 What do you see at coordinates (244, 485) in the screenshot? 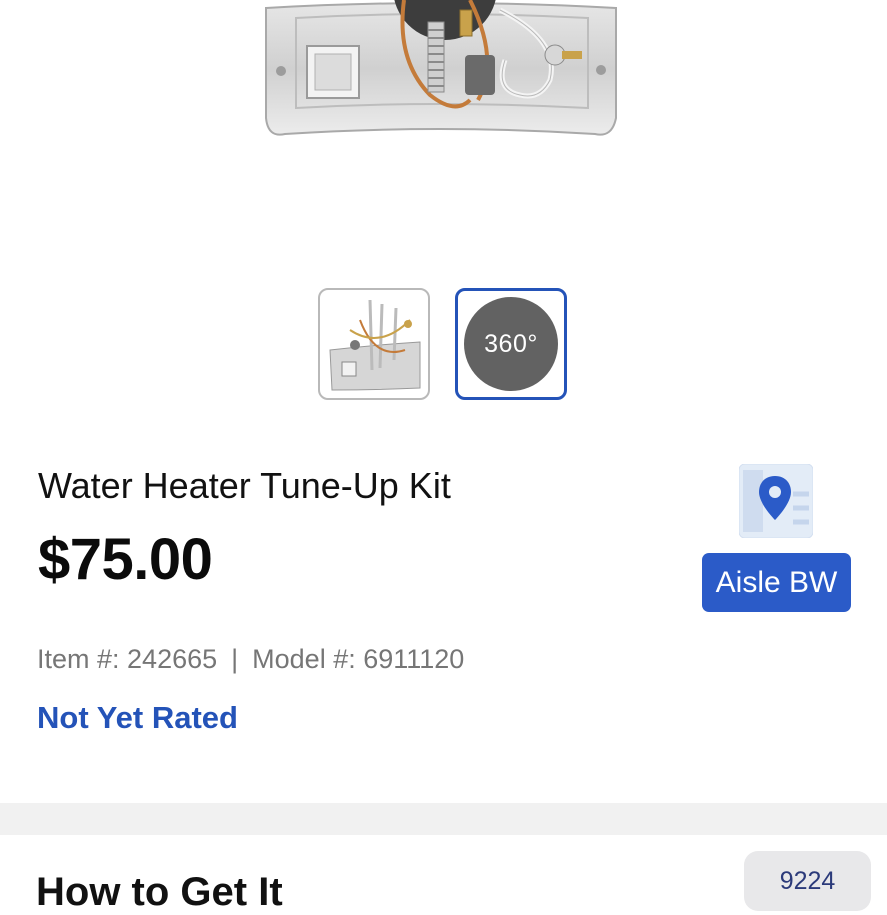
I see `product-title: Water Heater Tune-Up Kit` at bounding box center [244, 485].